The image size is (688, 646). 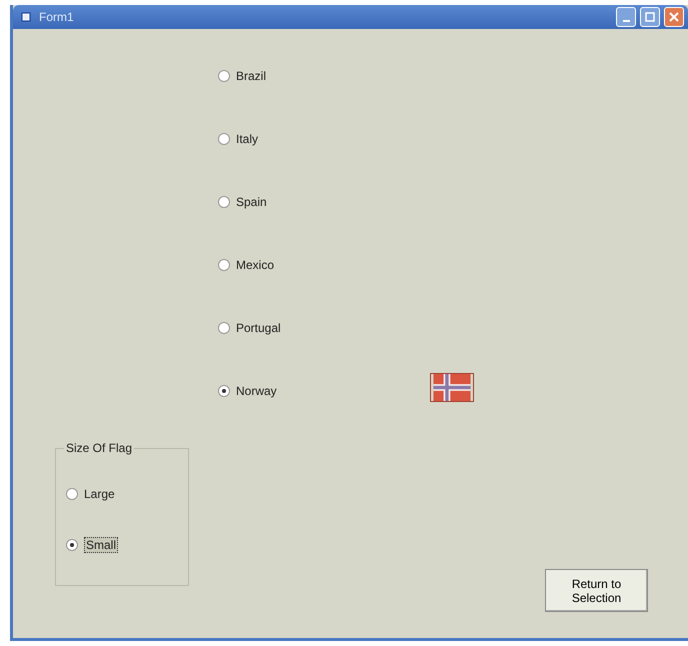 What do you see at coordinates (318, 139) in the screenshot?
I see `country-option: Italy` at bounding box center [318, 139].